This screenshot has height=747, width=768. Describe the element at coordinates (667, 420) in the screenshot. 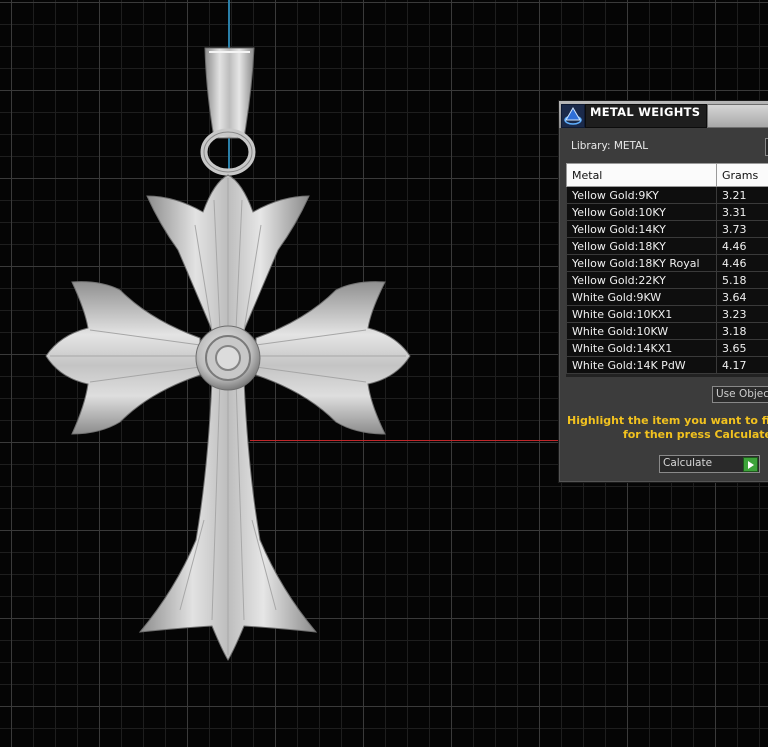

I see `instruction-line-1: Highlight the item you want to find` at that location.